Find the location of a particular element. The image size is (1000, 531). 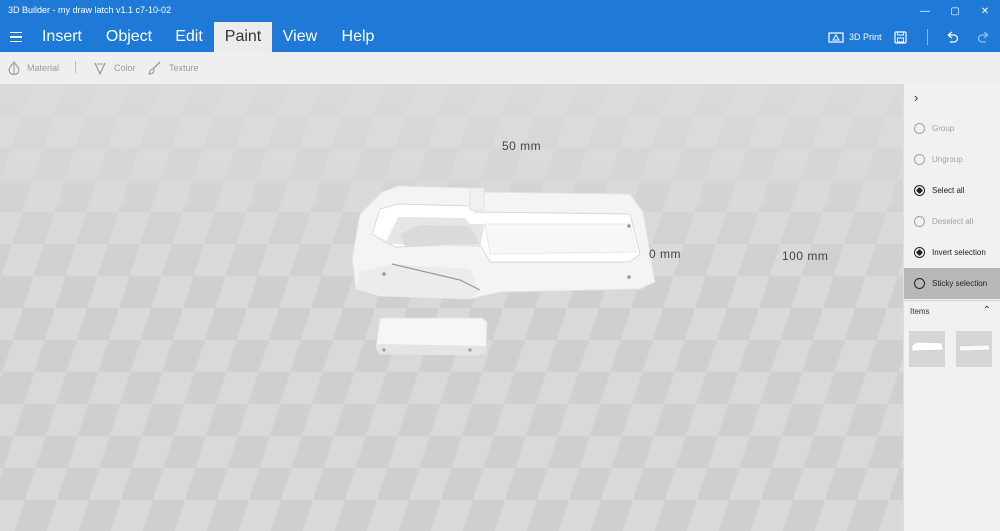

ruler-label-50mm: 50 mm is located at coordinates (522, 146).